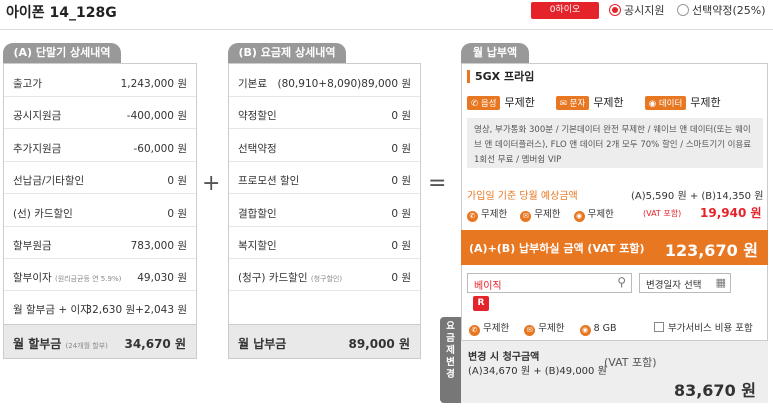 Image resolution: width=773 pixels, height=408 pixels. What do you see at coordinates (683, 10) in the screenshot?
I see `radio-unselected-icon` at bounding box center [683, 10].